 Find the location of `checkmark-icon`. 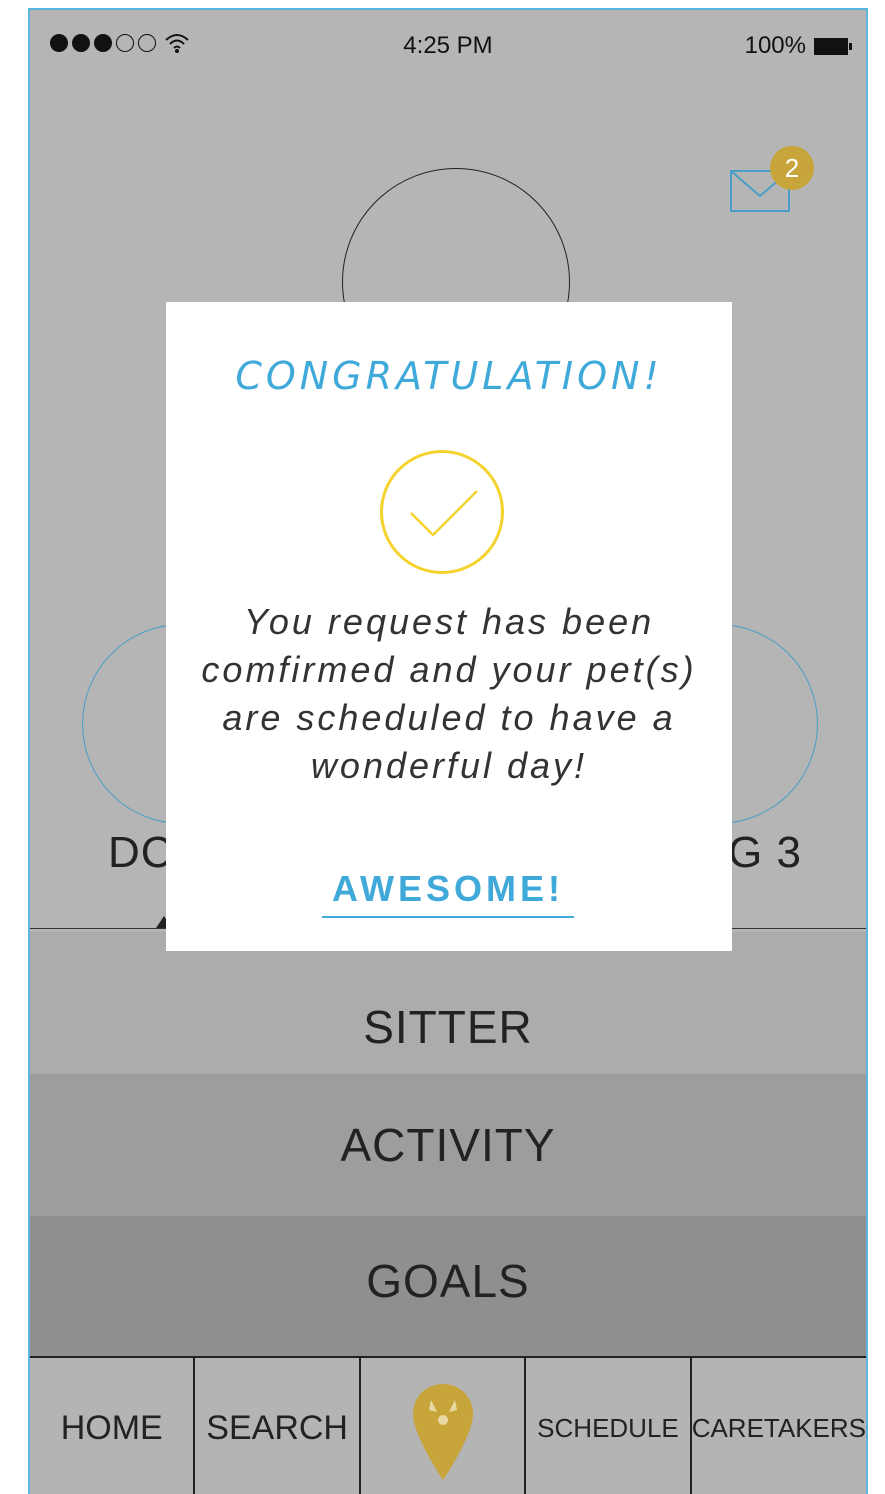

checkmark-icon is located at coordinates (442, 512).